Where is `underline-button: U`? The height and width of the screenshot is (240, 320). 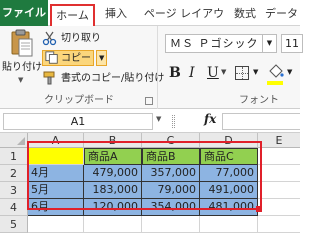 underline-button: U is located at coordinates (213, 73).